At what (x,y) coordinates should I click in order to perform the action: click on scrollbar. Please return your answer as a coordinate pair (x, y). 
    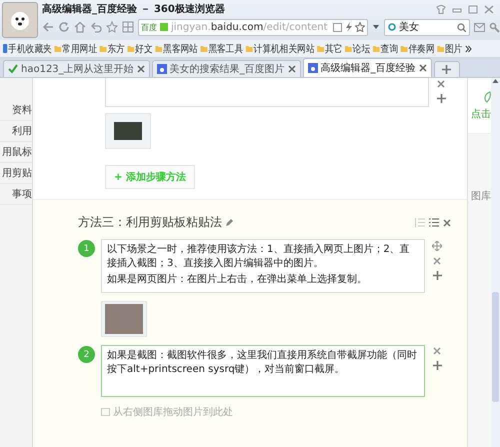
    Looking at the image, I should click on (495, 262).